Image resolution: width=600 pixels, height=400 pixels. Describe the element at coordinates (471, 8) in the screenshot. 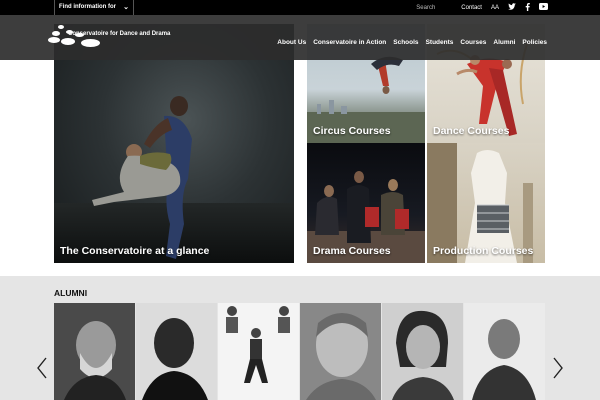

I see `contact-link: Contact` at that location.